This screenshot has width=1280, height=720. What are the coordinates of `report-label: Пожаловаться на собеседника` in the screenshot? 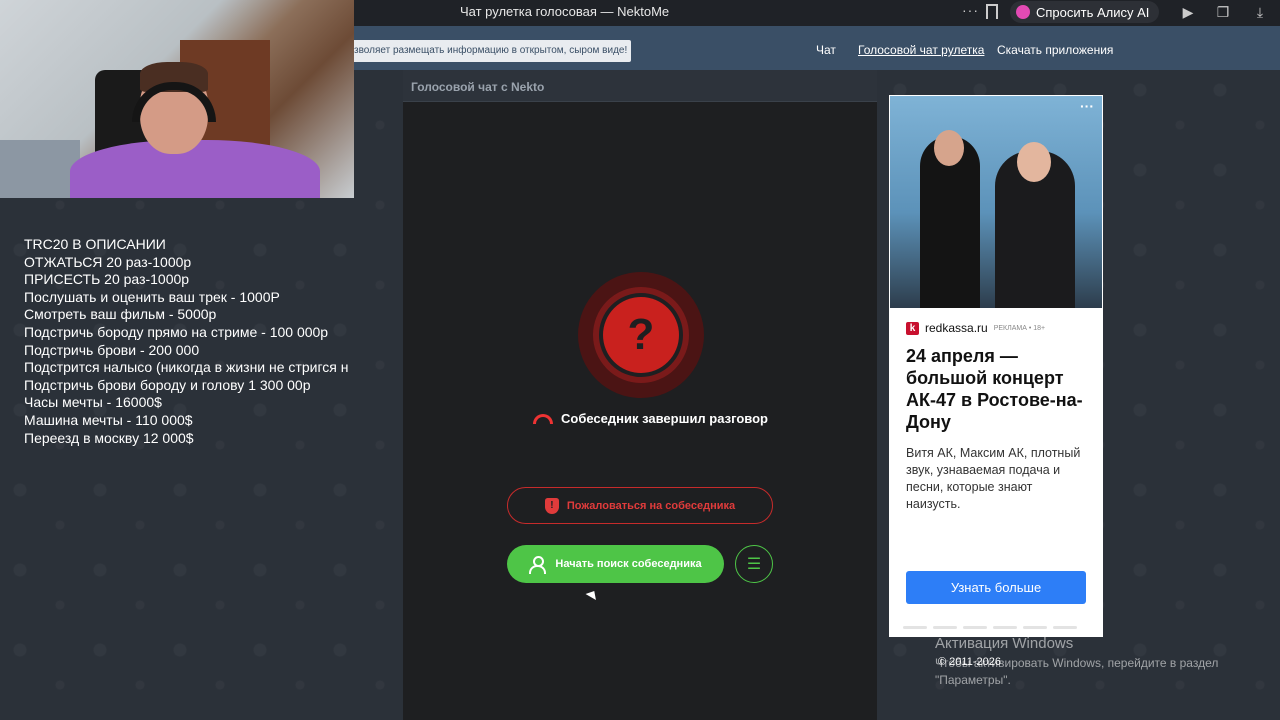 It's located at (651, 505).